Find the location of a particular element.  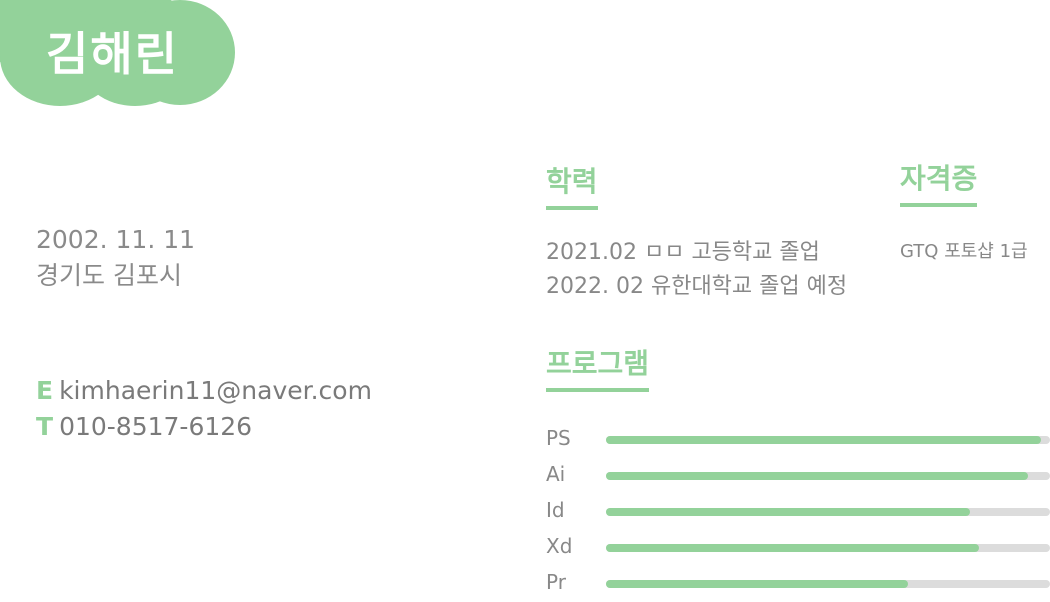

email-tag: E is located at coordinates (45, 390).